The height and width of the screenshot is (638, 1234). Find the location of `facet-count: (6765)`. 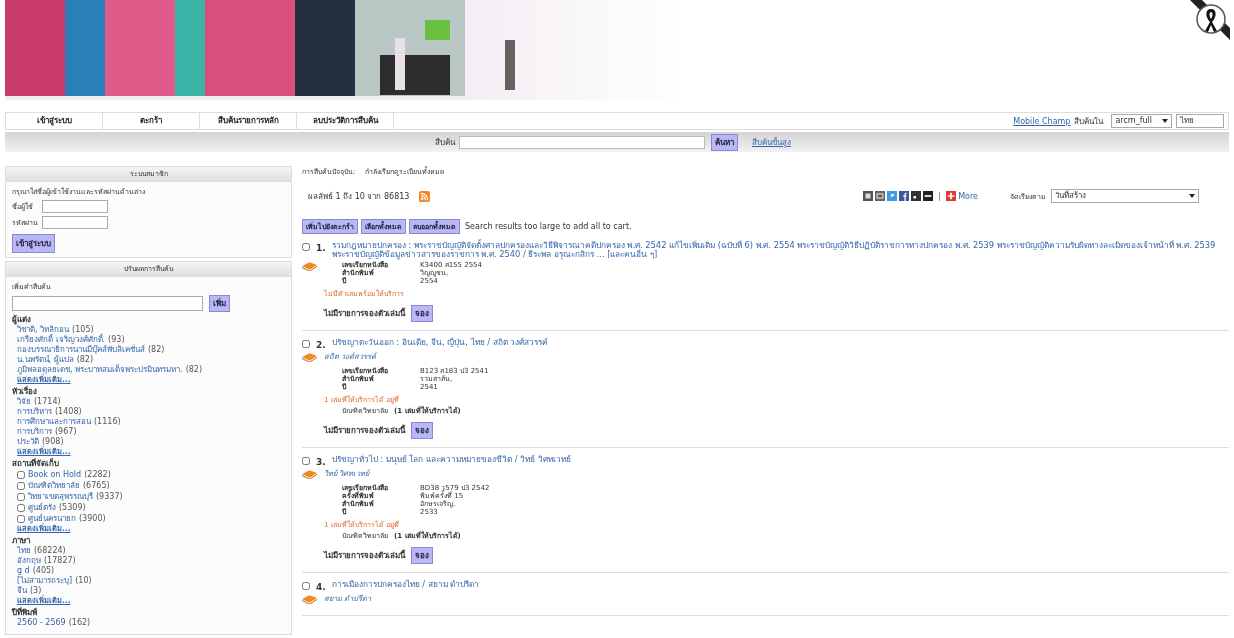

facet-count: (6765) is located at coordinates (96, 485).